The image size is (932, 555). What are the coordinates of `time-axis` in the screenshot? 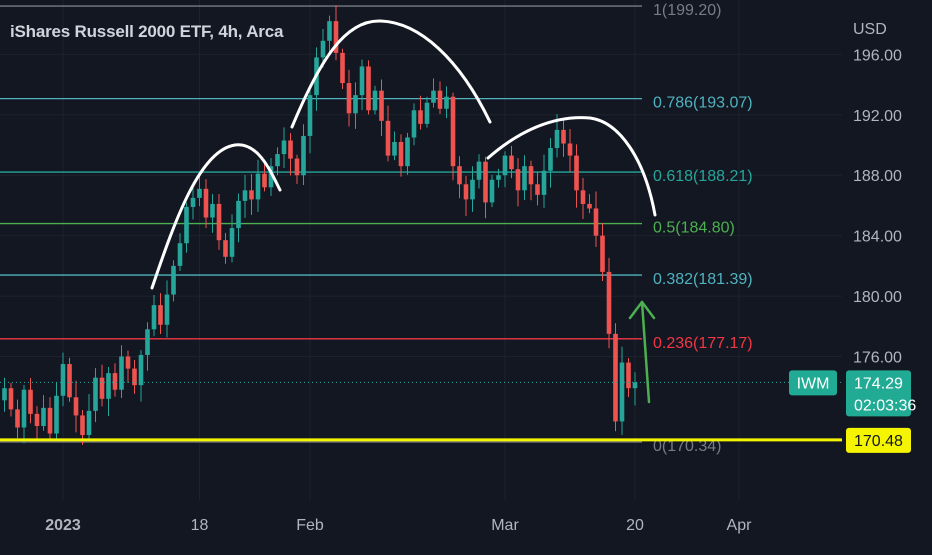 It's located at (421, 525).